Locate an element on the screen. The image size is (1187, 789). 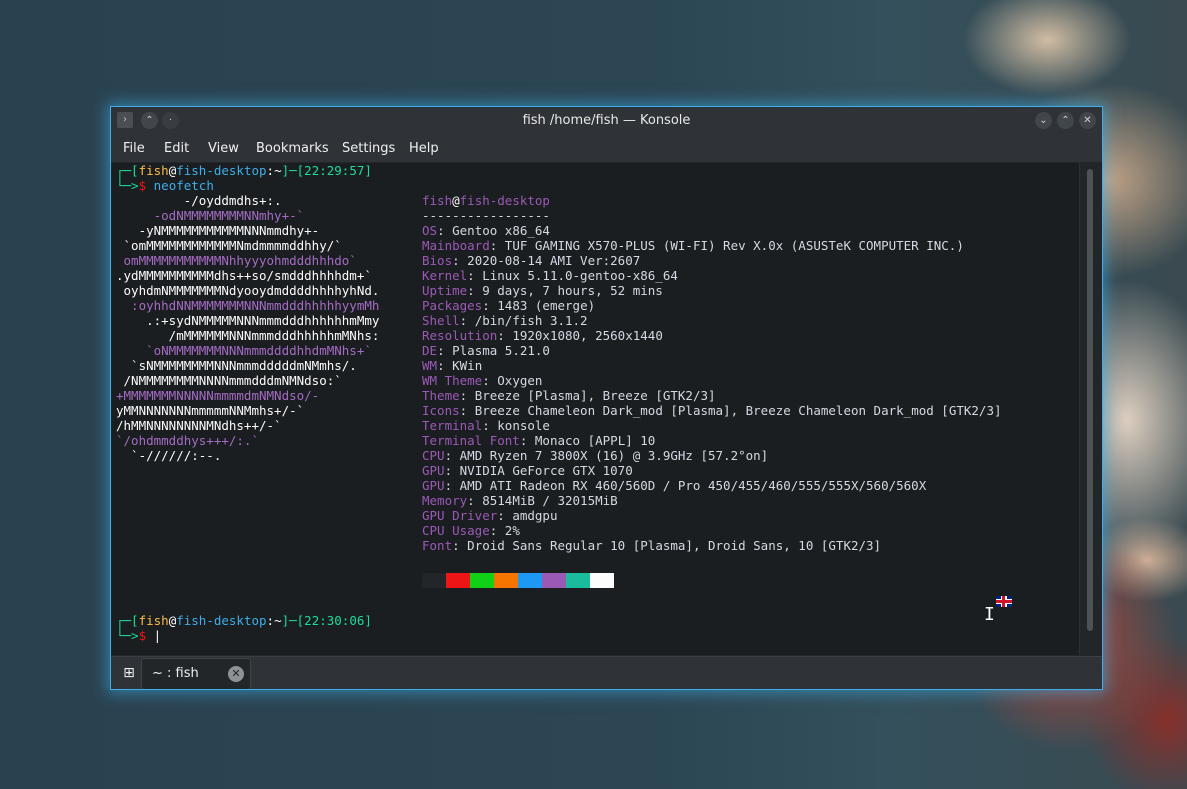
info-row: Bios: 2020-08-14 AMI Ver:2607 is located at coordinates (531, 260).